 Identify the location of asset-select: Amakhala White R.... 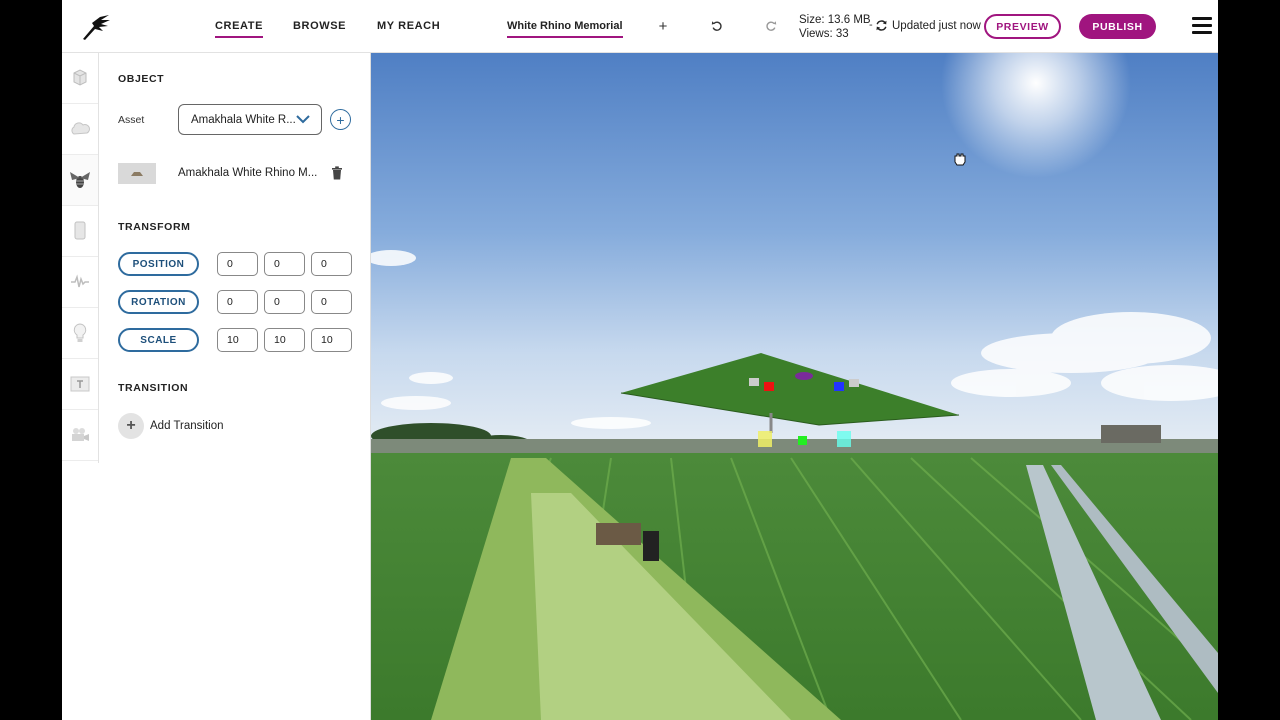
(250, 119).